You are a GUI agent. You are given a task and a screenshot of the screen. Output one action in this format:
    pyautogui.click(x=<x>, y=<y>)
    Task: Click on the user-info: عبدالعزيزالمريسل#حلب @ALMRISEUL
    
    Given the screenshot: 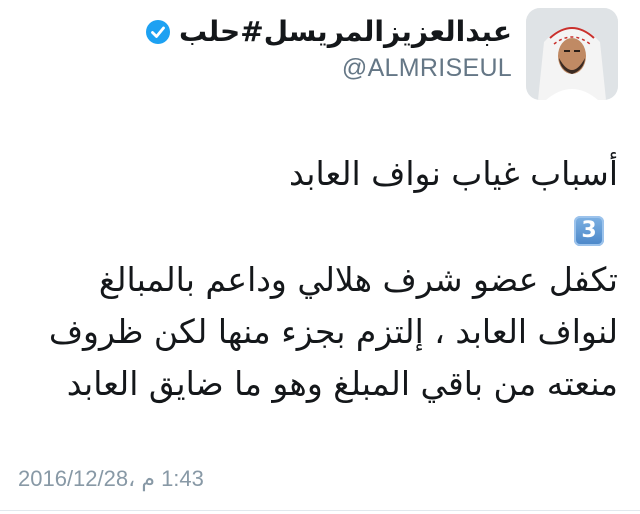 What is the action you would take?
    pyautogui.click(x=328, y=48)
    